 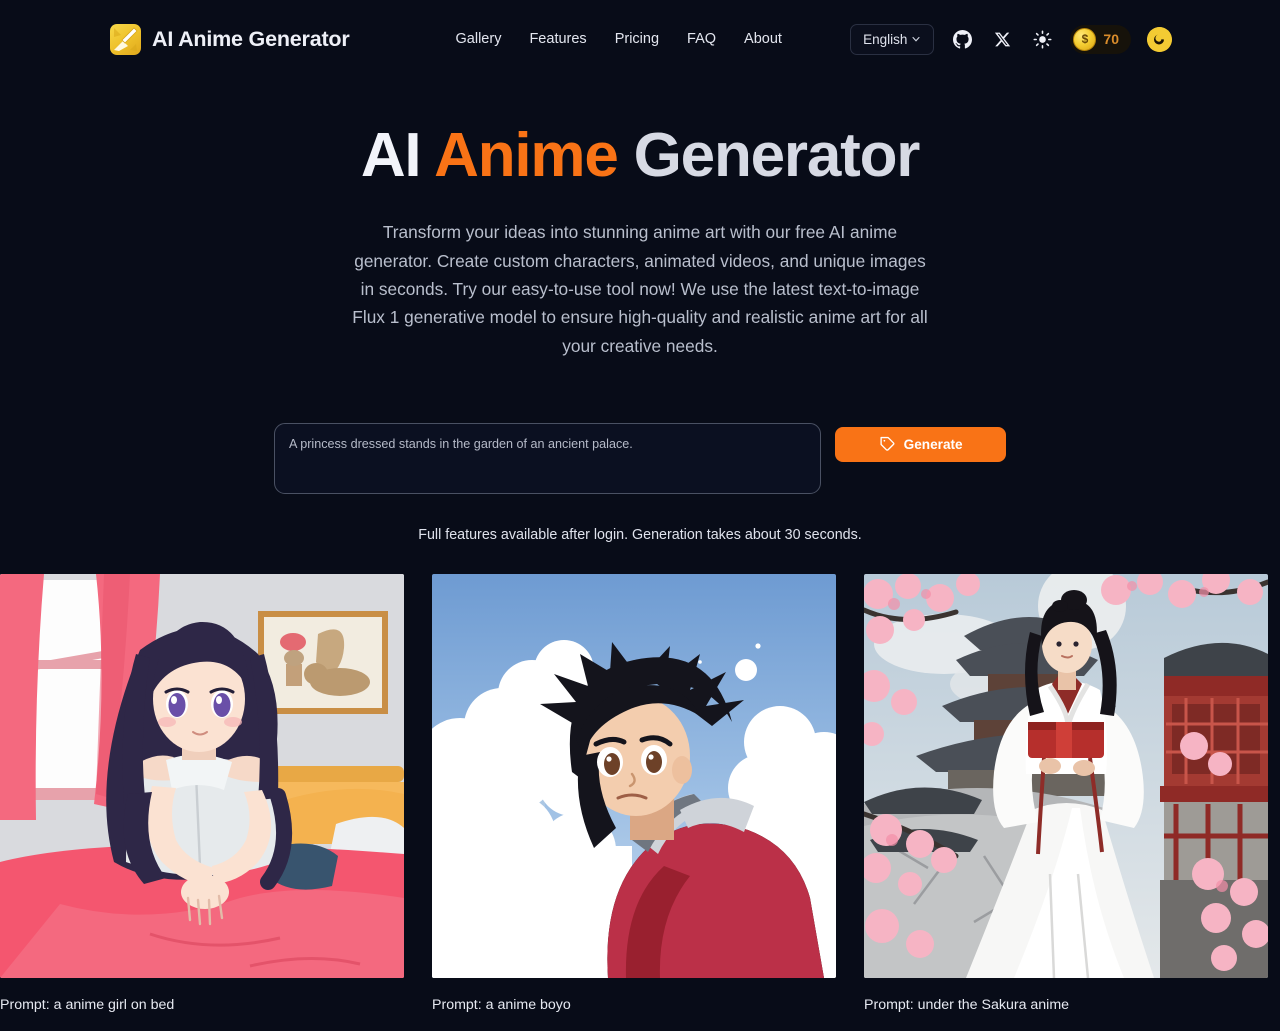 What do you see at coordinates (501, 1005) in the screenshot?
I see `gallery-caption: Prompt: a anime boyo` at bounding box center [501, 1005].